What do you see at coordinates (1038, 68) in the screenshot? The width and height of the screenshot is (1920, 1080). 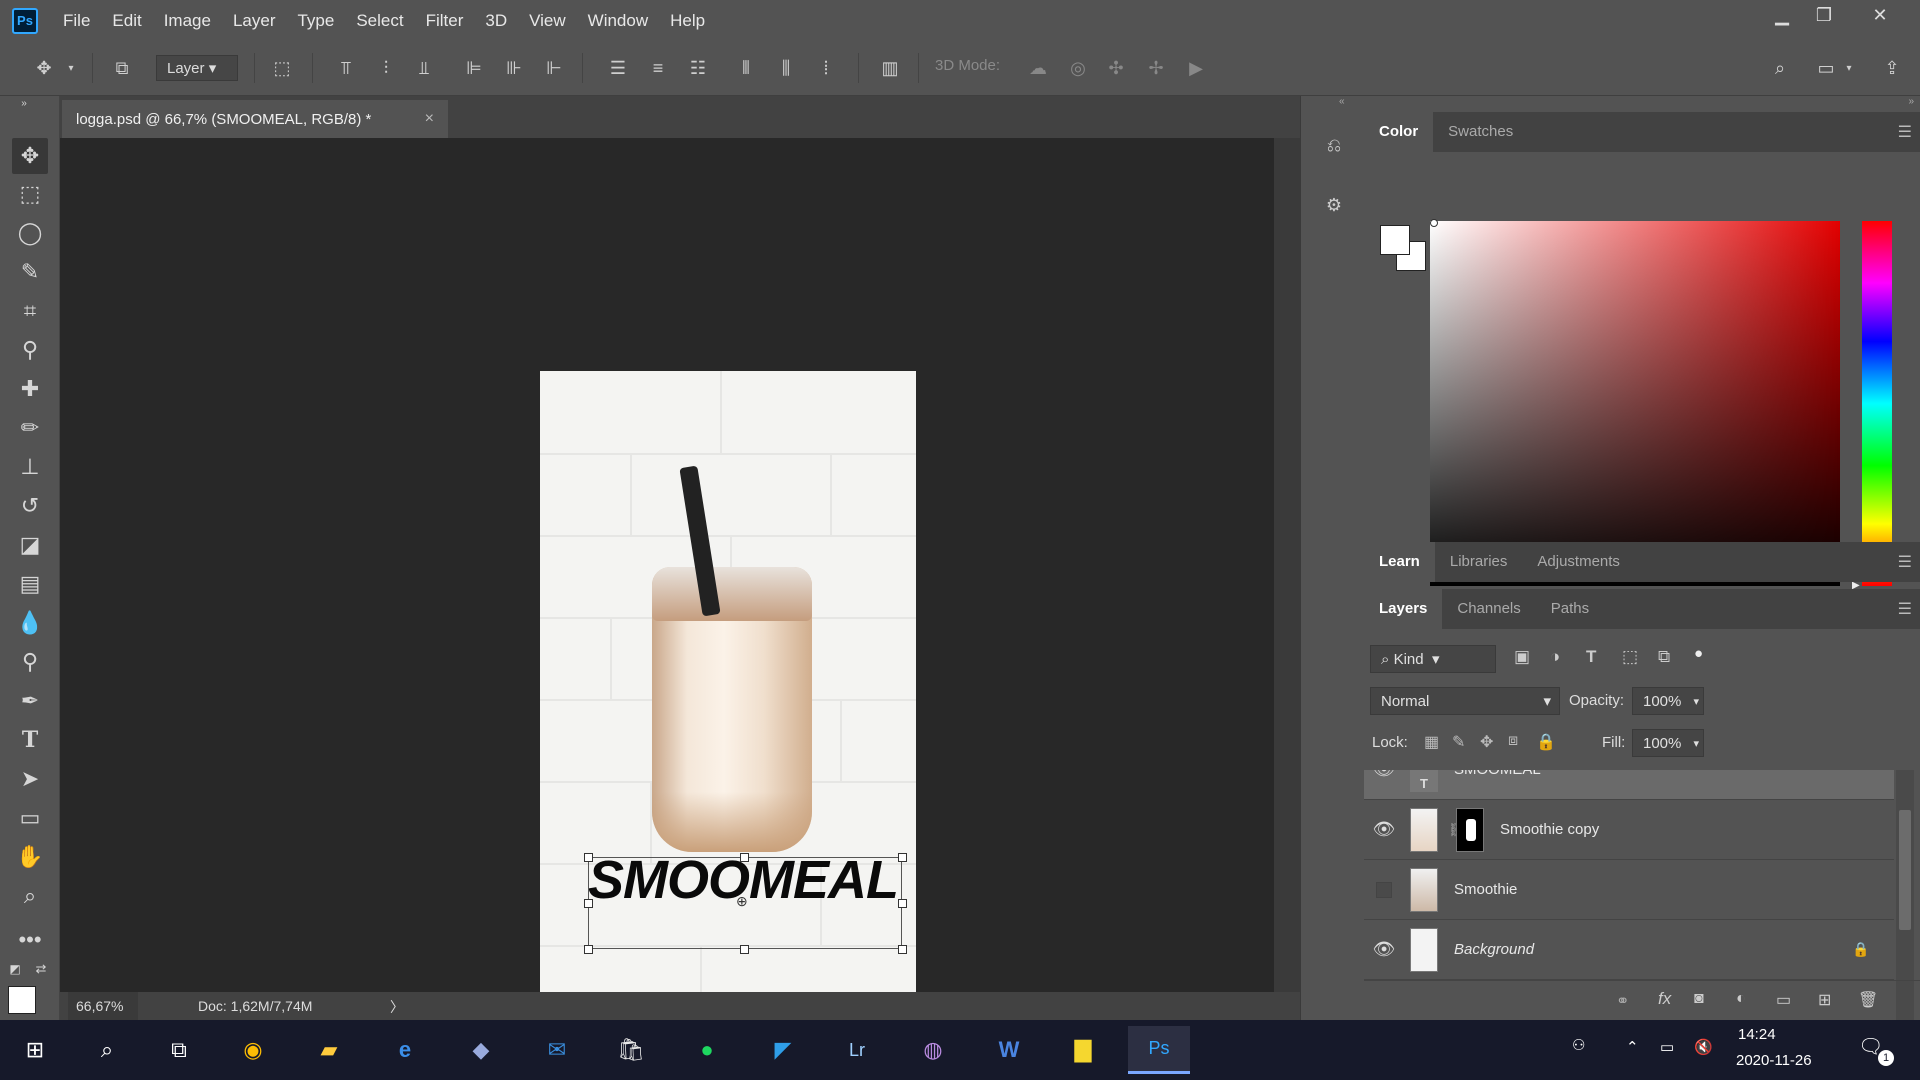 I see `3d-orbit-icon: ☁` at bounding box center [1038, 68].